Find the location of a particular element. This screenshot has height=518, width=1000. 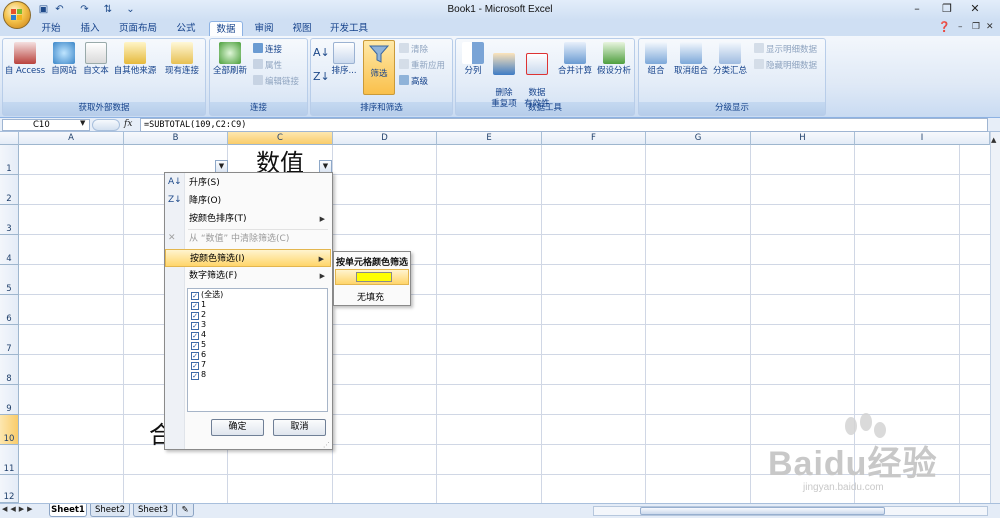

filter-value-item: ✓ 8 is located at coordinates (198, 375).